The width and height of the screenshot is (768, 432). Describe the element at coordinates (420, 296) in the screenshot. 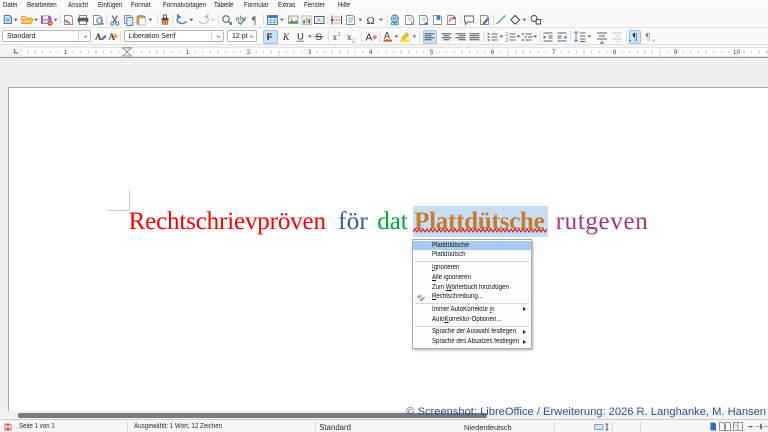

I see `svg-text: ab` at that location.